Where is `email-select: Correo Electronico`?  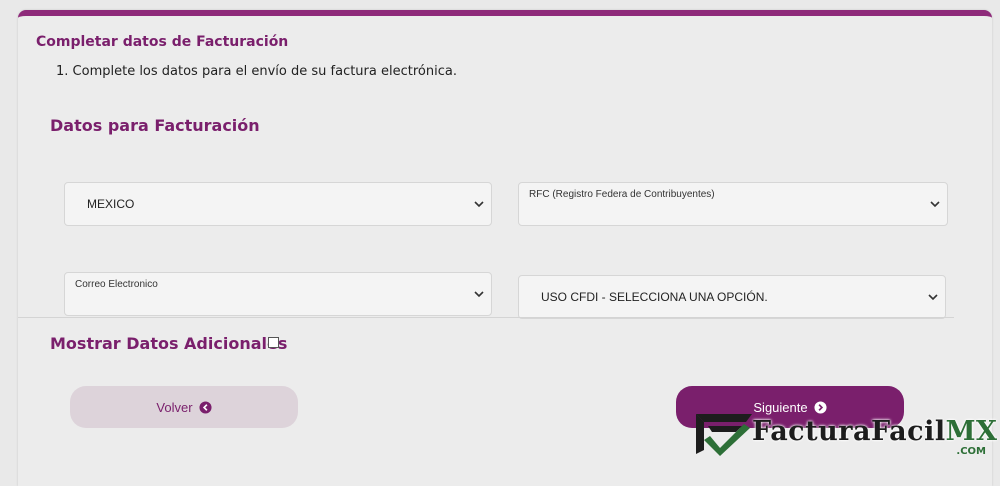
email-select: Correo Electronico is located at coordinates (278, 294).